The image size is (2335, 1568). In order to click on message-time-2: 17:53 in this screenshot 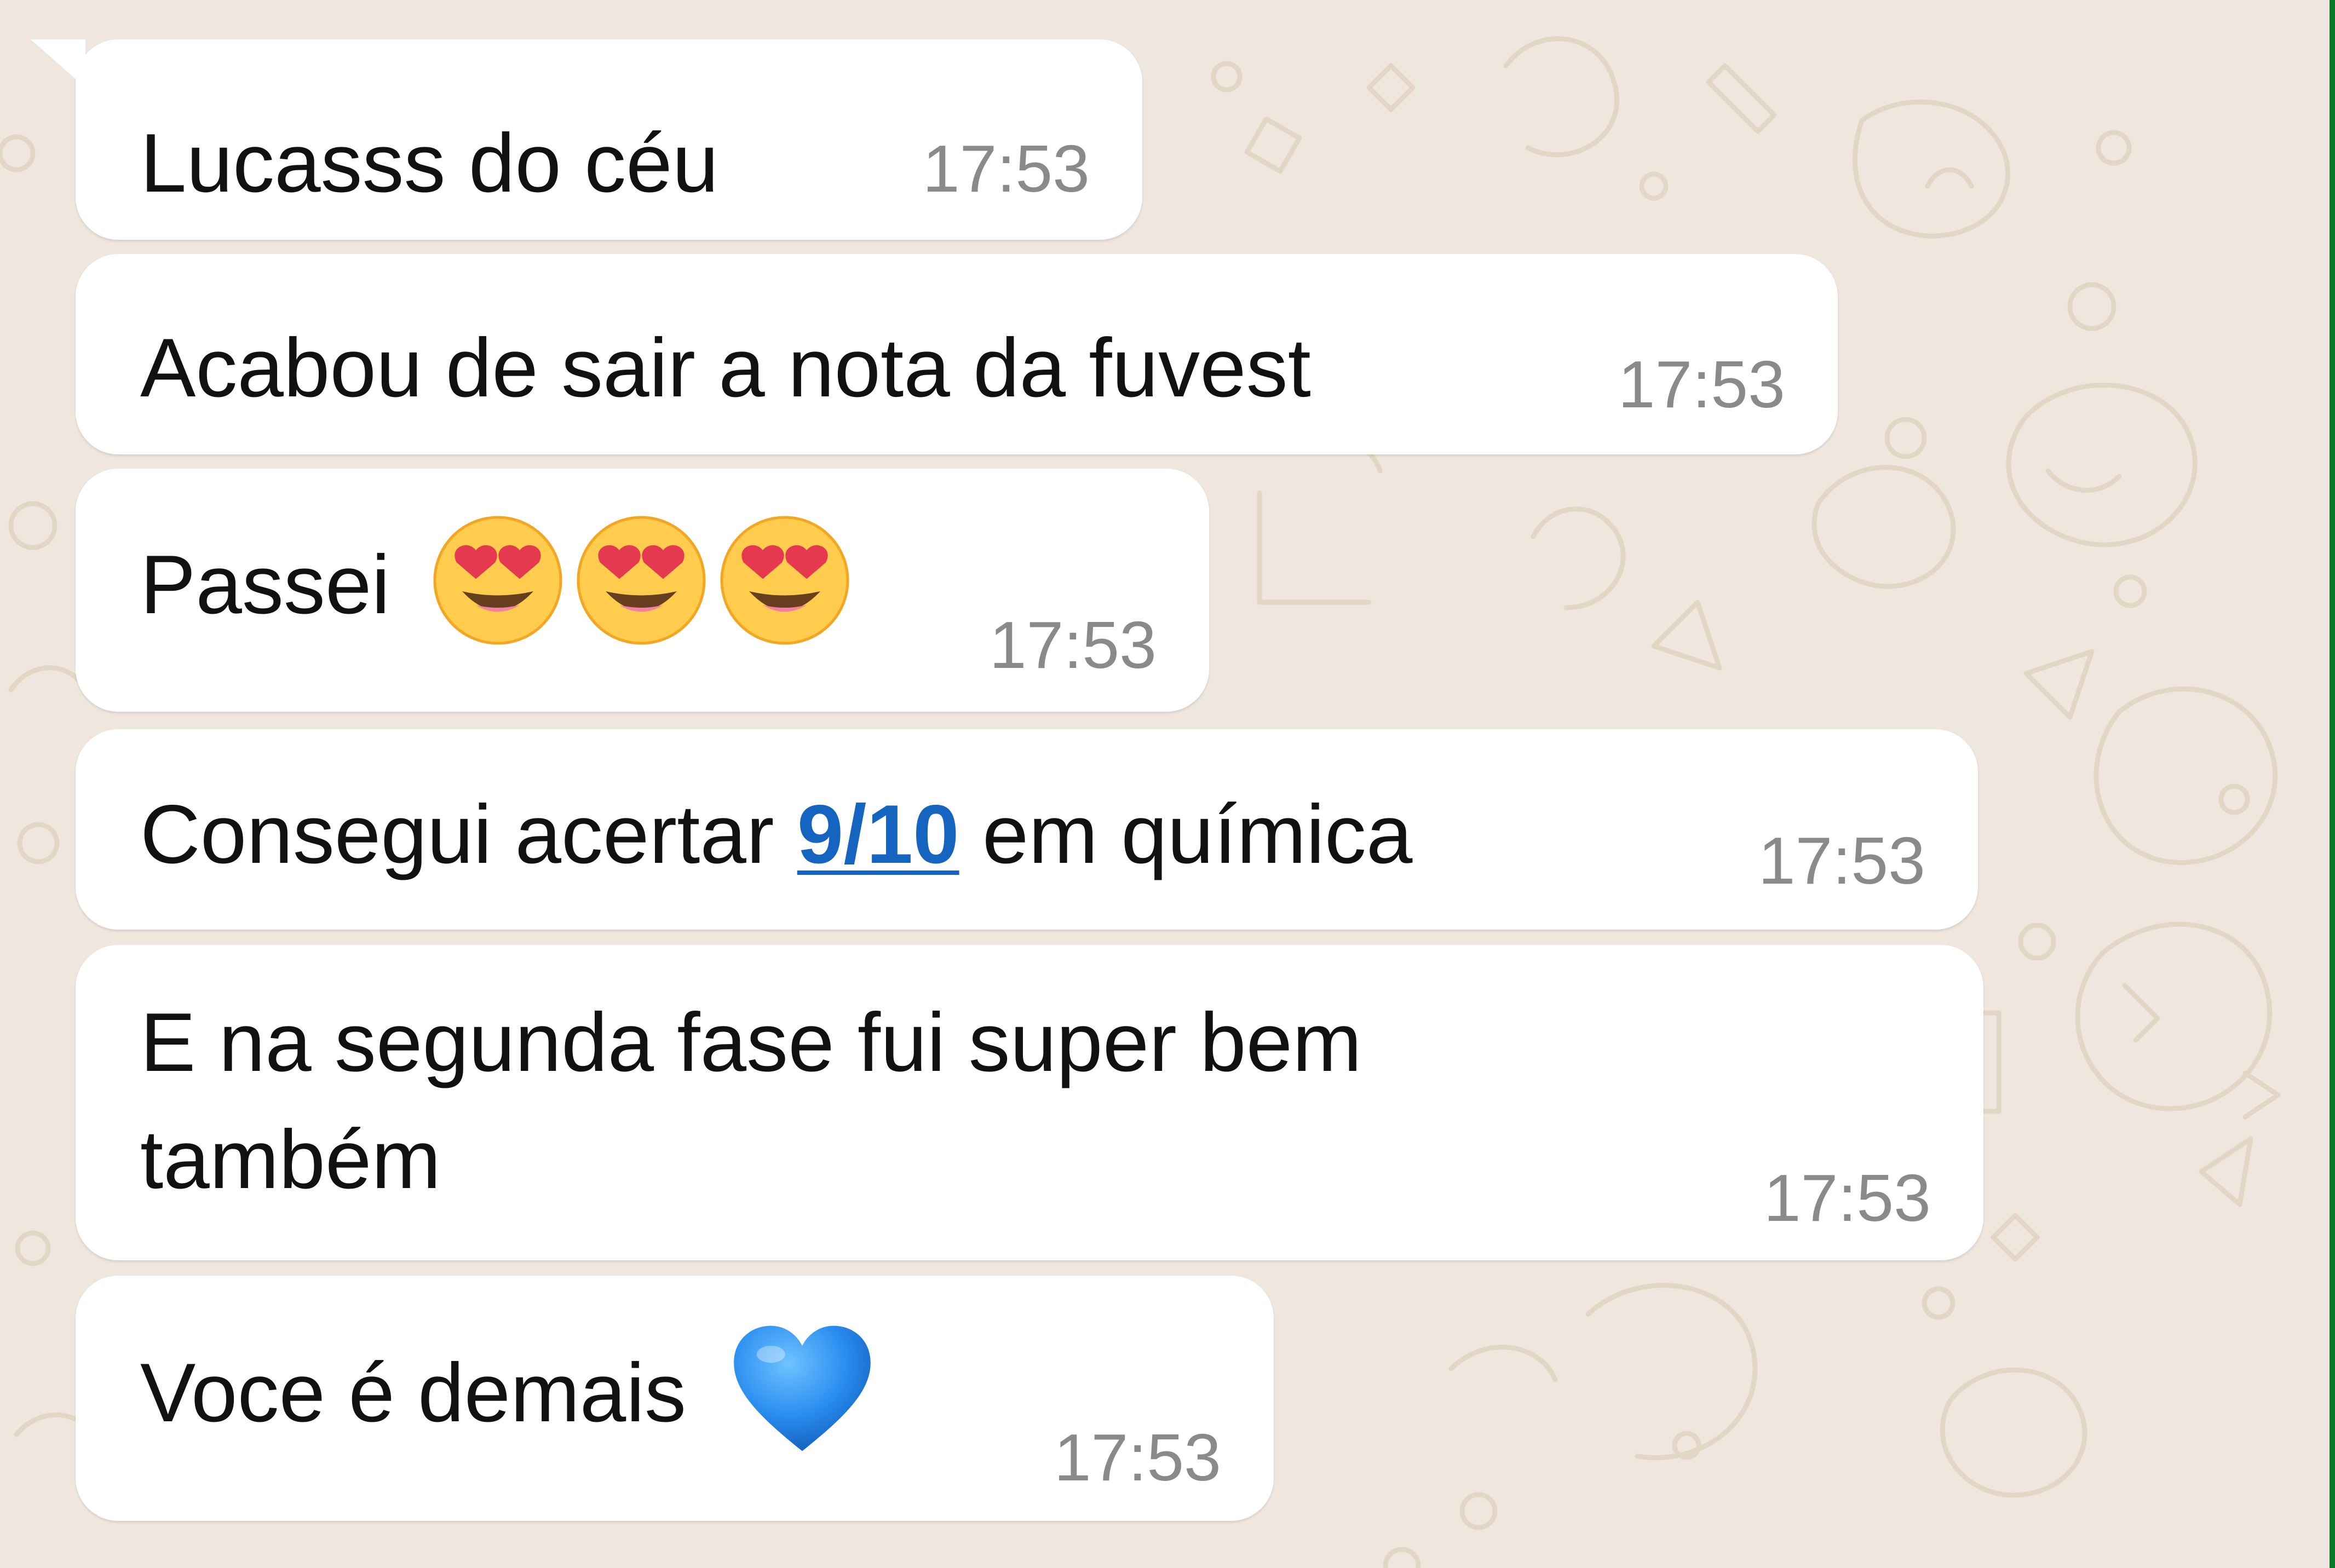, I will do `click(1701, 384)`.